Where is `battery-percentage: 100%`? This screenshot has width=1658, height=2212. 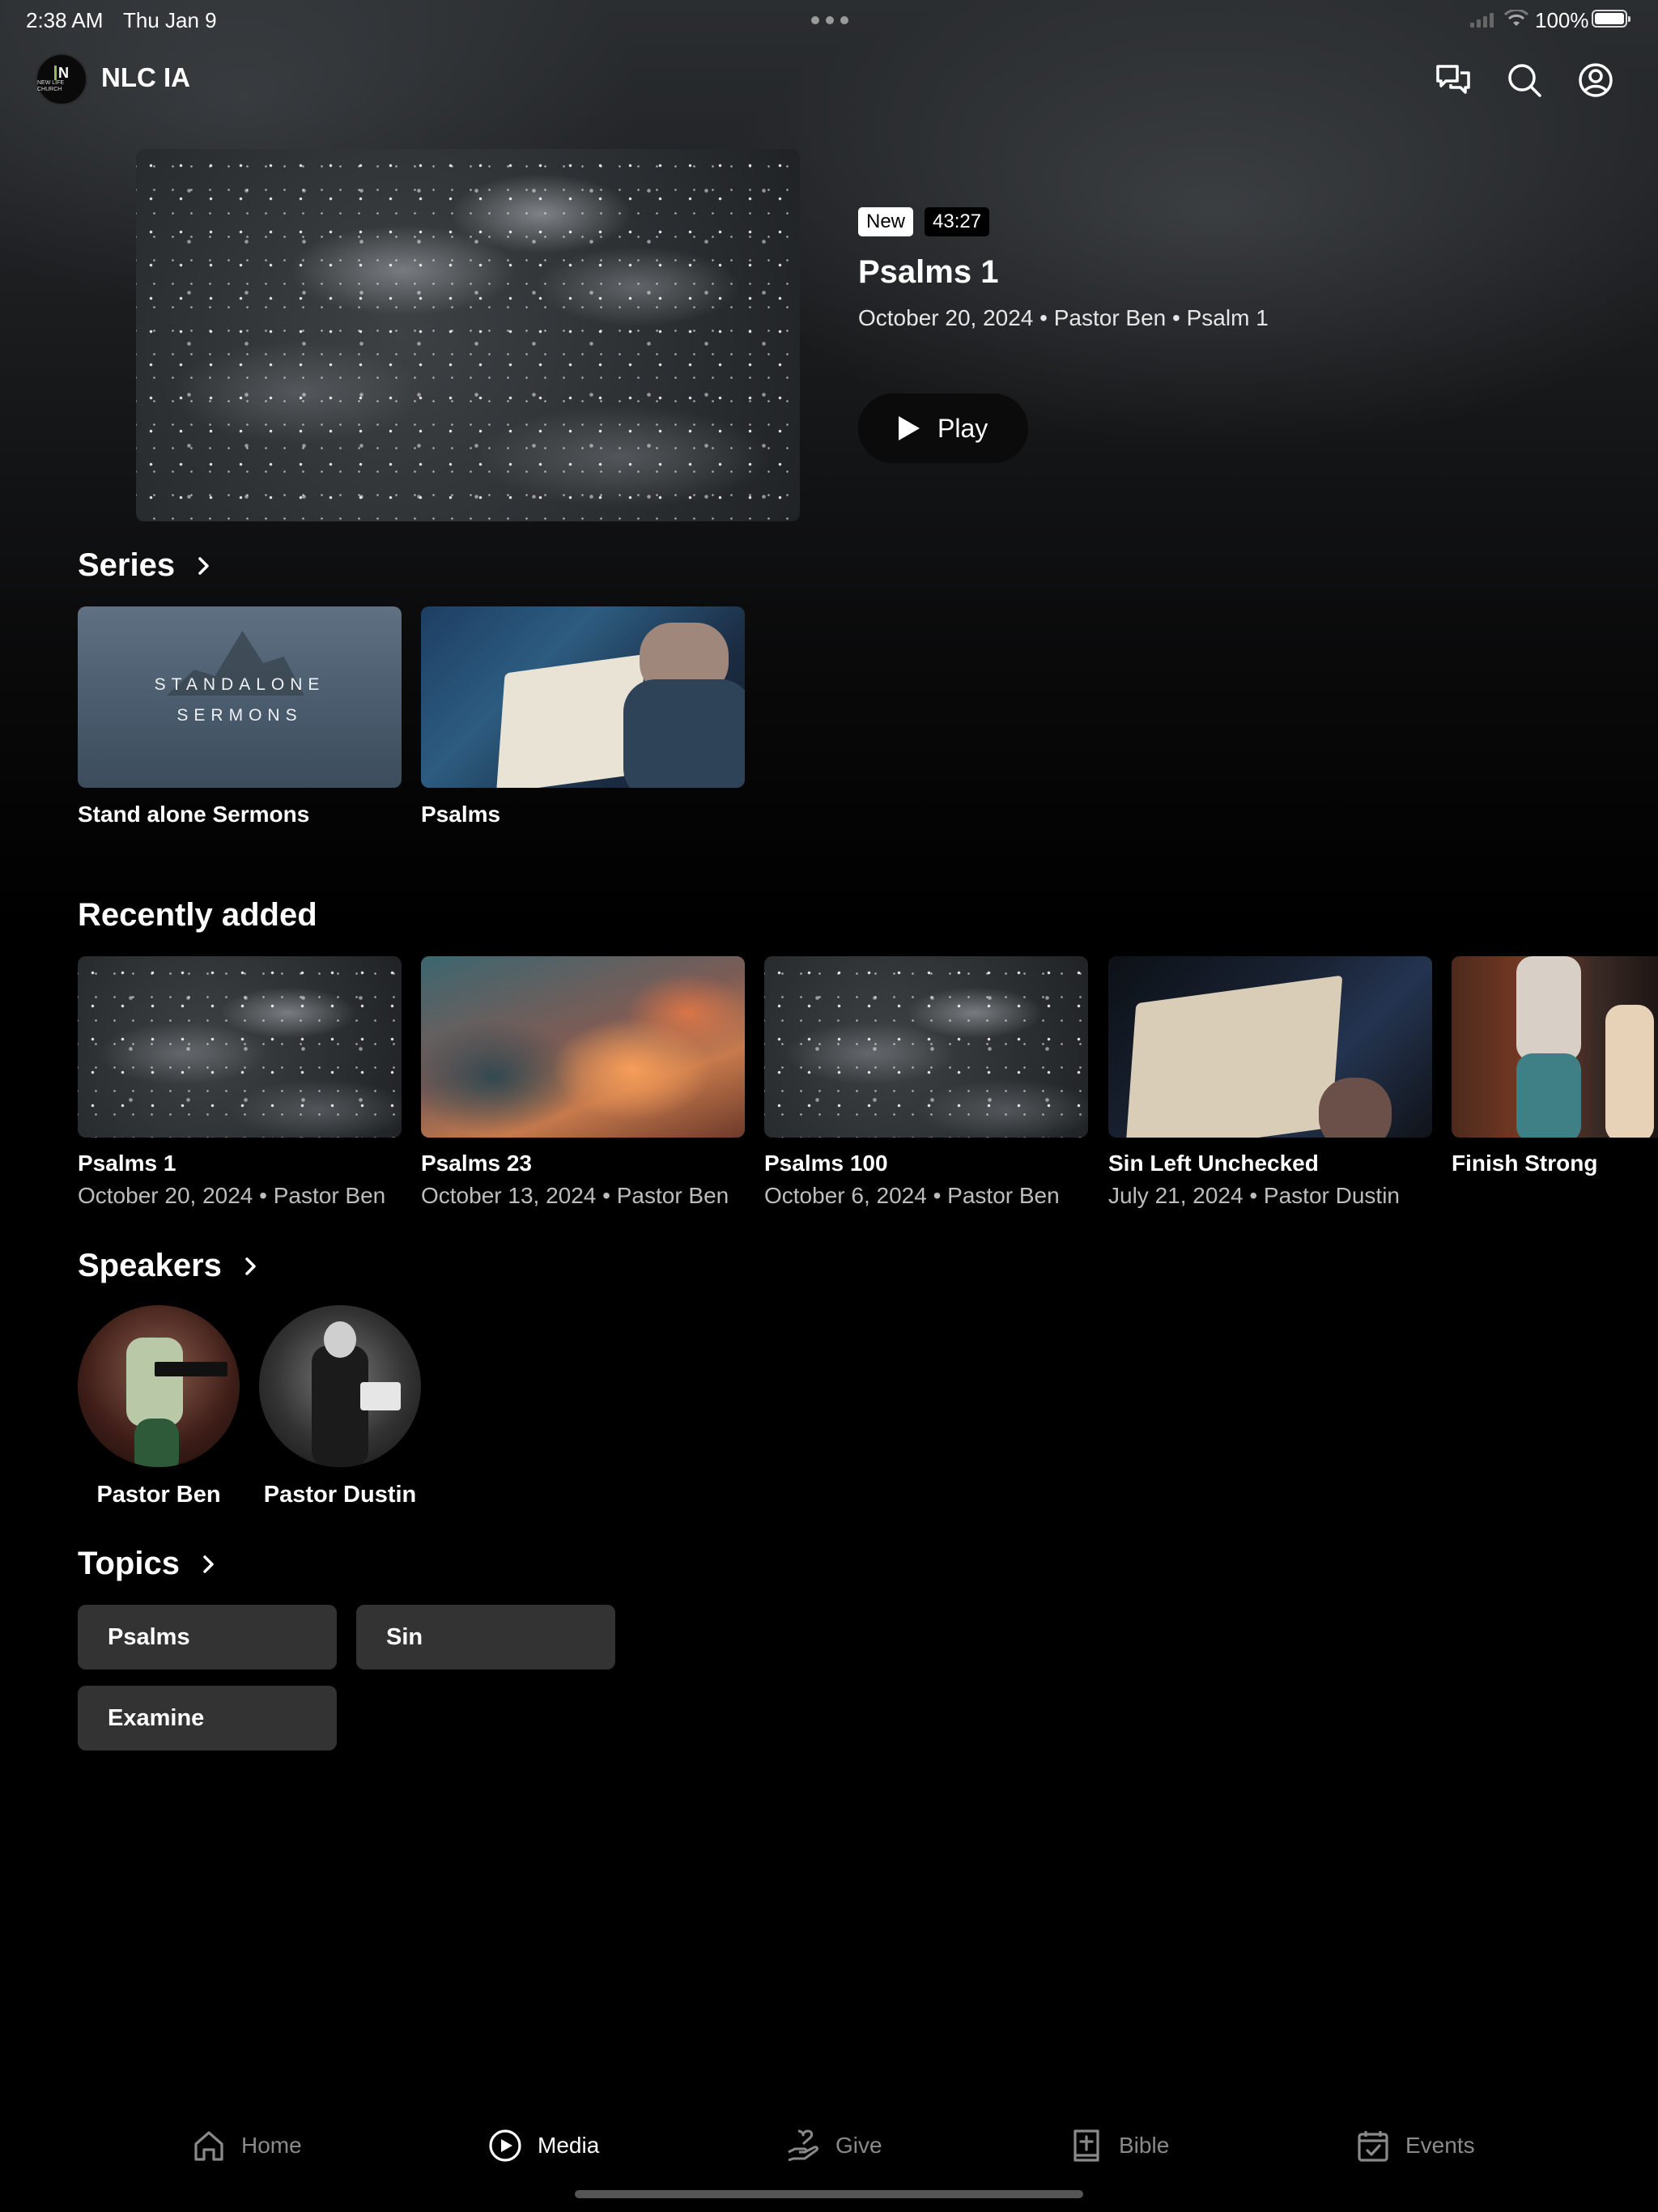
battery-percentage: 100% is located at coordinates (1562, 20).